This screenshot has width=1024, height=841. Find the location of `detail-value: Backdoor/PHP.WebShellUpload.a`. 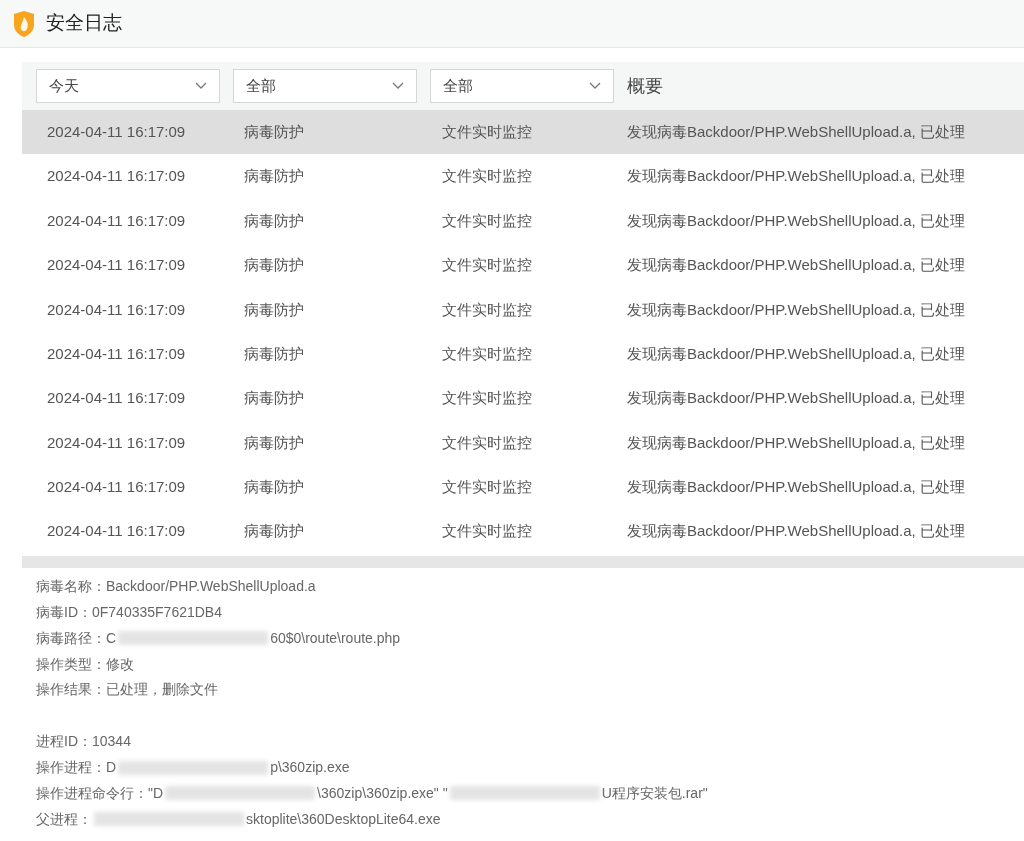

detail-value: Backdoor/PHP.WebShellUpload.a is located at coordinates (211, 587).